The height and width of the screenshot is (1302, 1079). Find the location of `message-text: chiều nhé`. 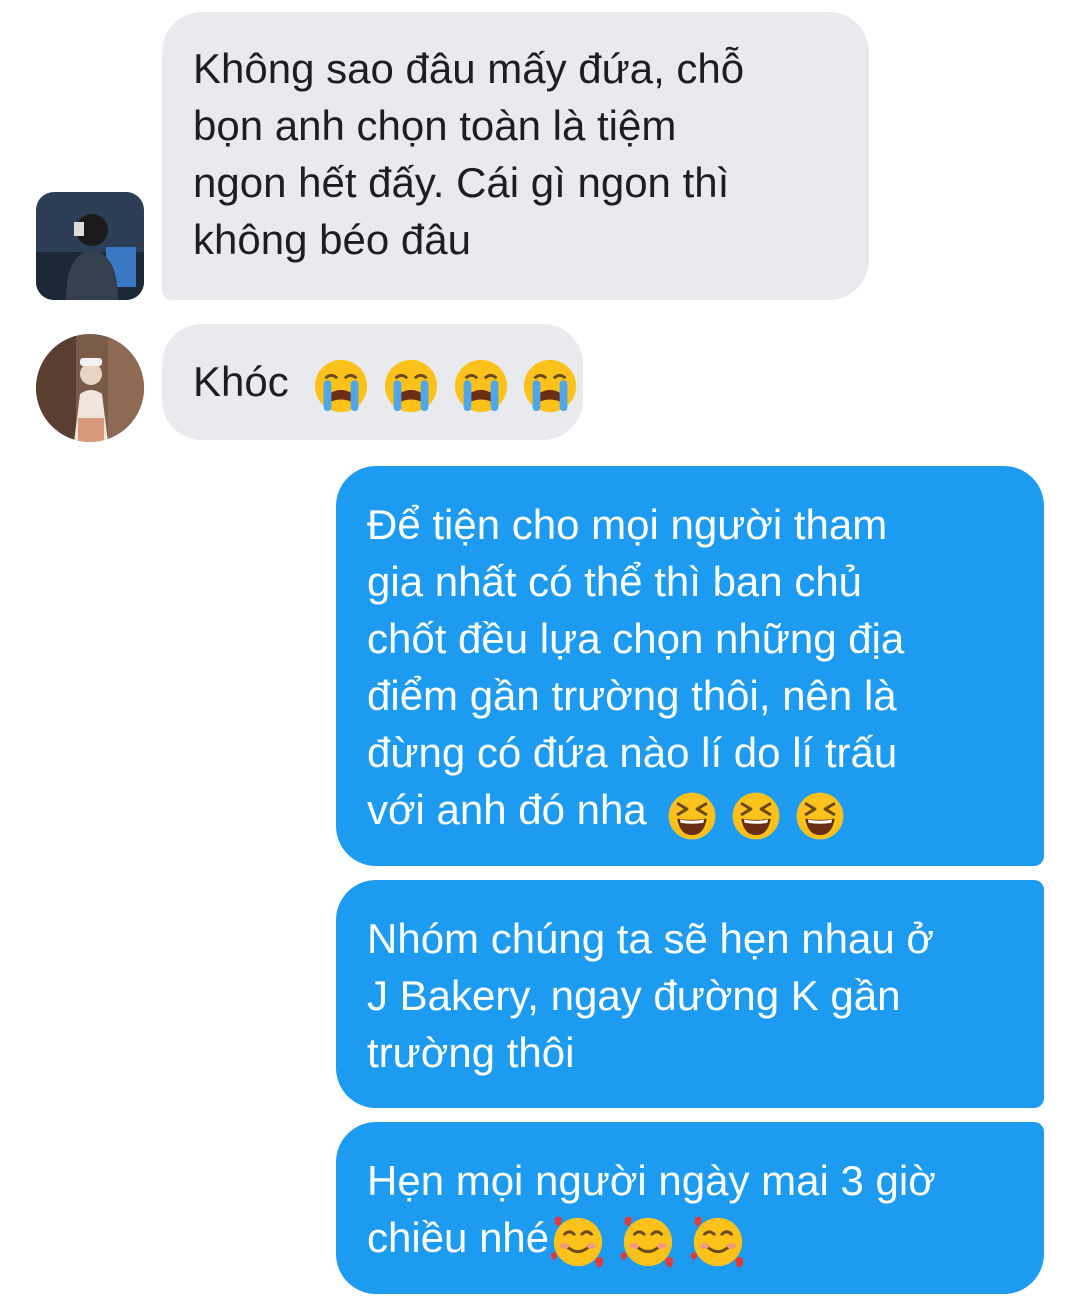

message-text: chiều nhé is located at coordinates (458, 1237).